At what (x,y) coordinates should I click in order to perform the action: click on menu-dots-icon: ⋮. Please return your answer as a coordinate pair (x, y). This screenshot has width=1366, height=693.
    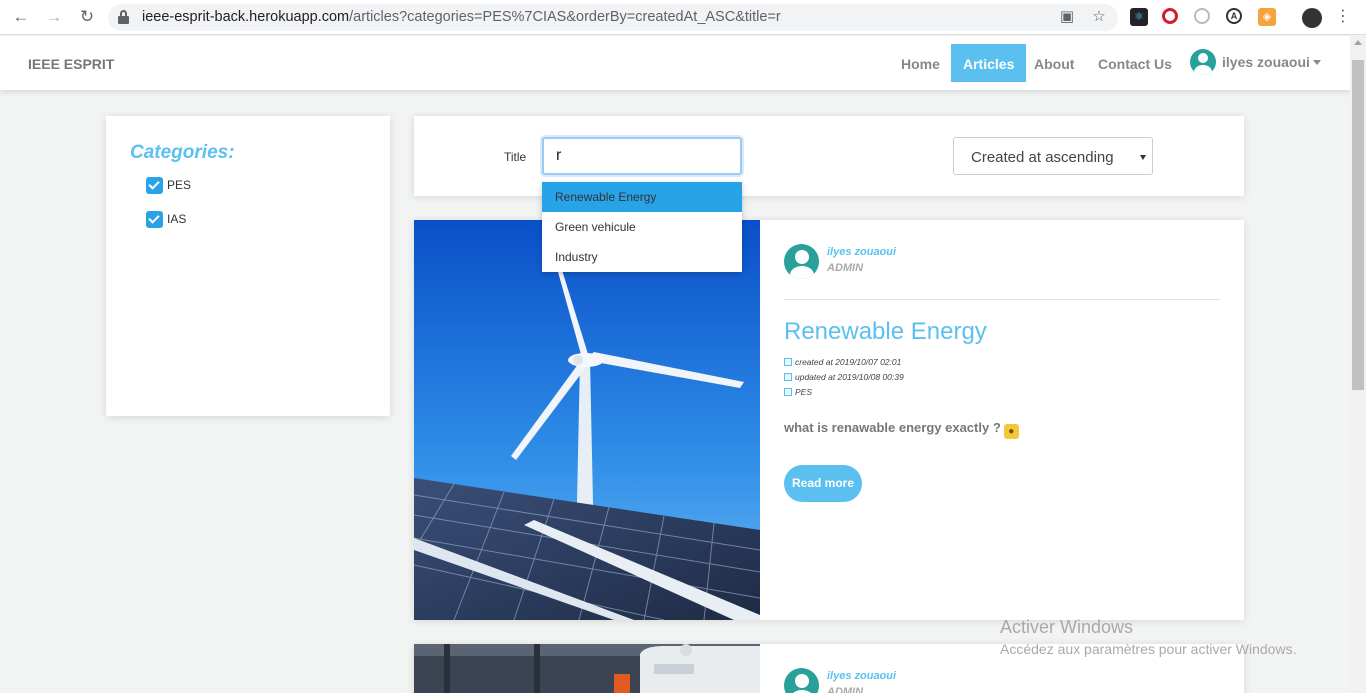
    Looking at the image, I should click on (1343, 17).